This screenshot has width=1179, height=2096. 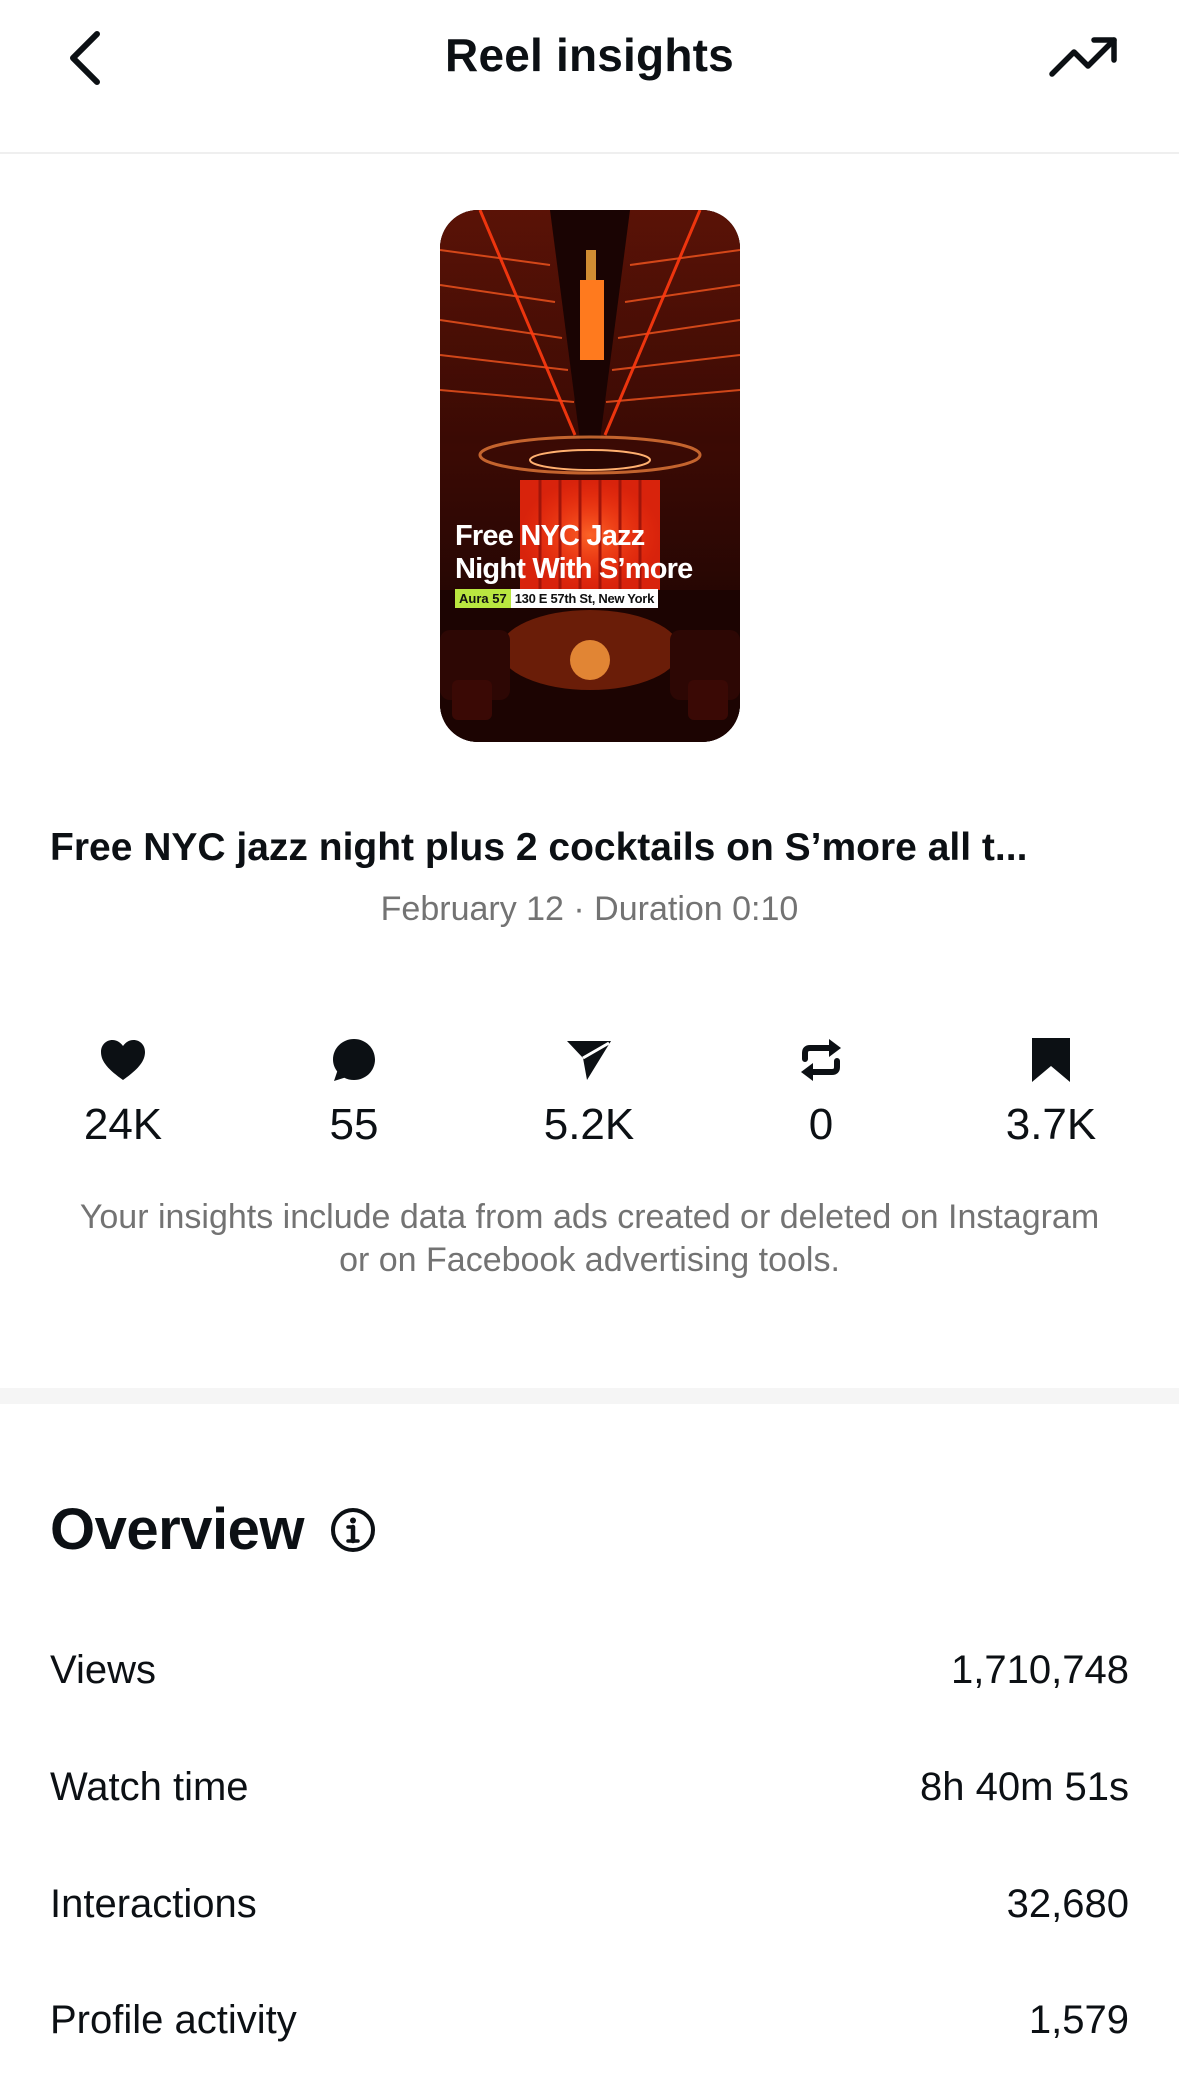 I want to click on likes-stat: 24K, so click(x=123, y=1091).